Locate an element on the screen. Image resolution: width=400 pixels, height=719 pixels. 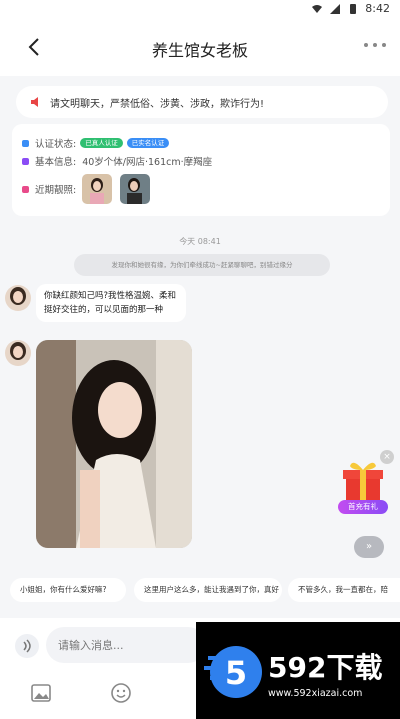
info-value: 40岁个体/网店·161cm·摩羯座 is located at coordinates (147, 162).